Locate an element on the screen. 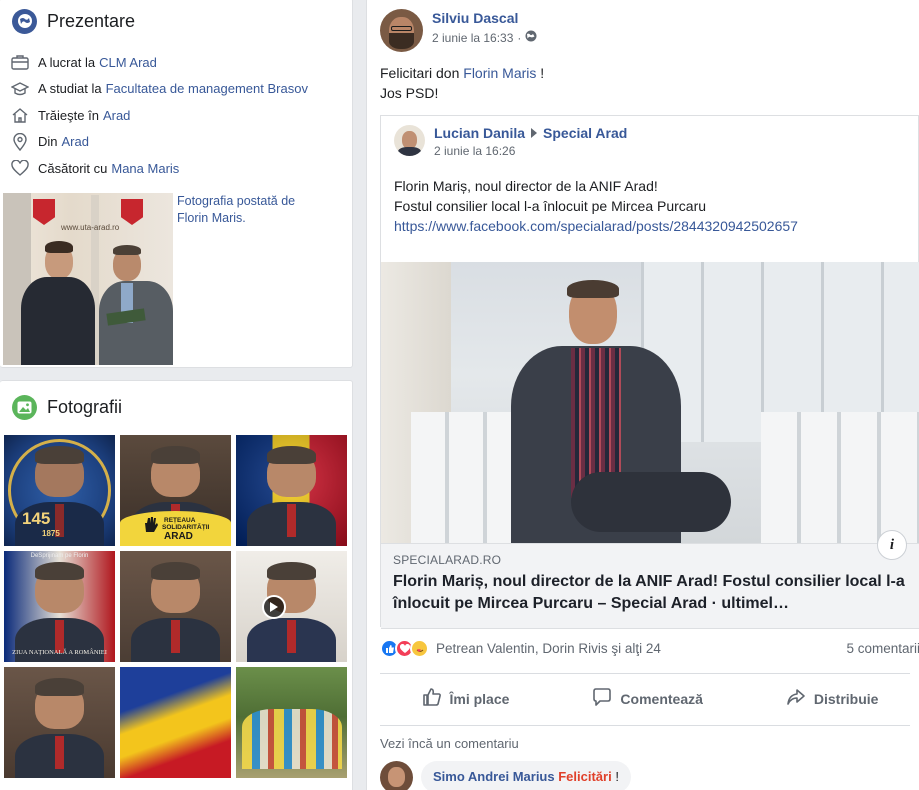  photo-icon is located at coordinates (24, 407).